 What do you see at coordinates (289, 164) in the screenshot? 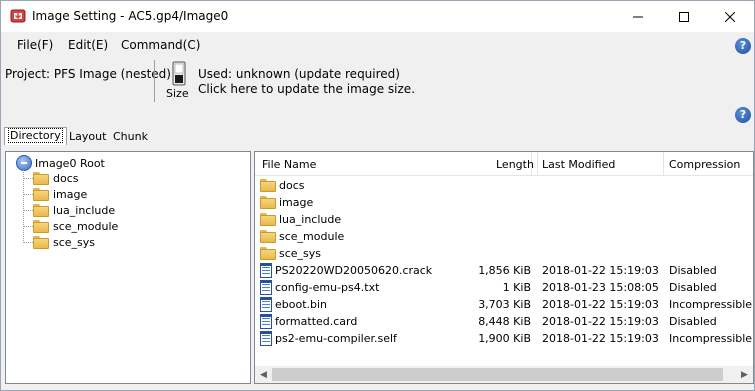
I see `column-header-file-name: File Name` at bounding box center [289, 164].